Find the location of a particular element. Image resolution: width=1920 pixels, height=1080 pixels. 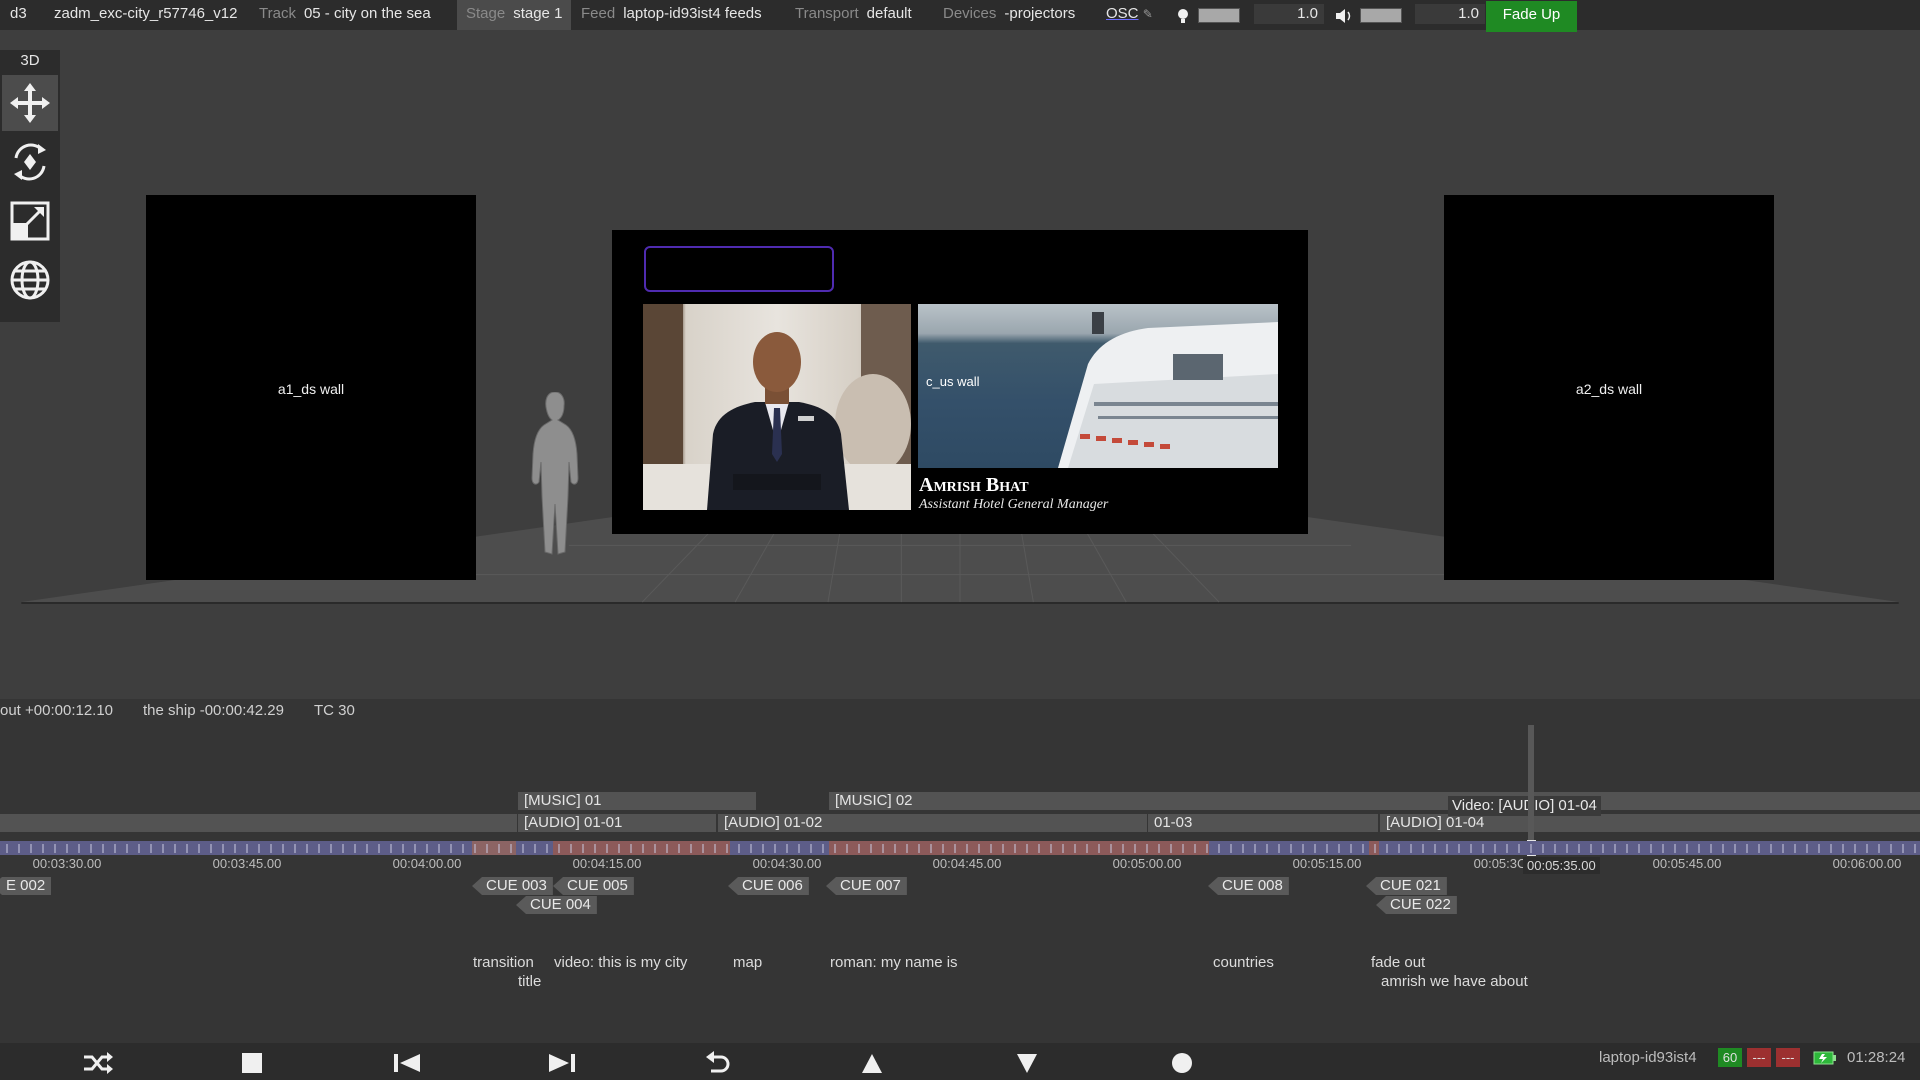

previous-button is located at coordinates (407, 1063).